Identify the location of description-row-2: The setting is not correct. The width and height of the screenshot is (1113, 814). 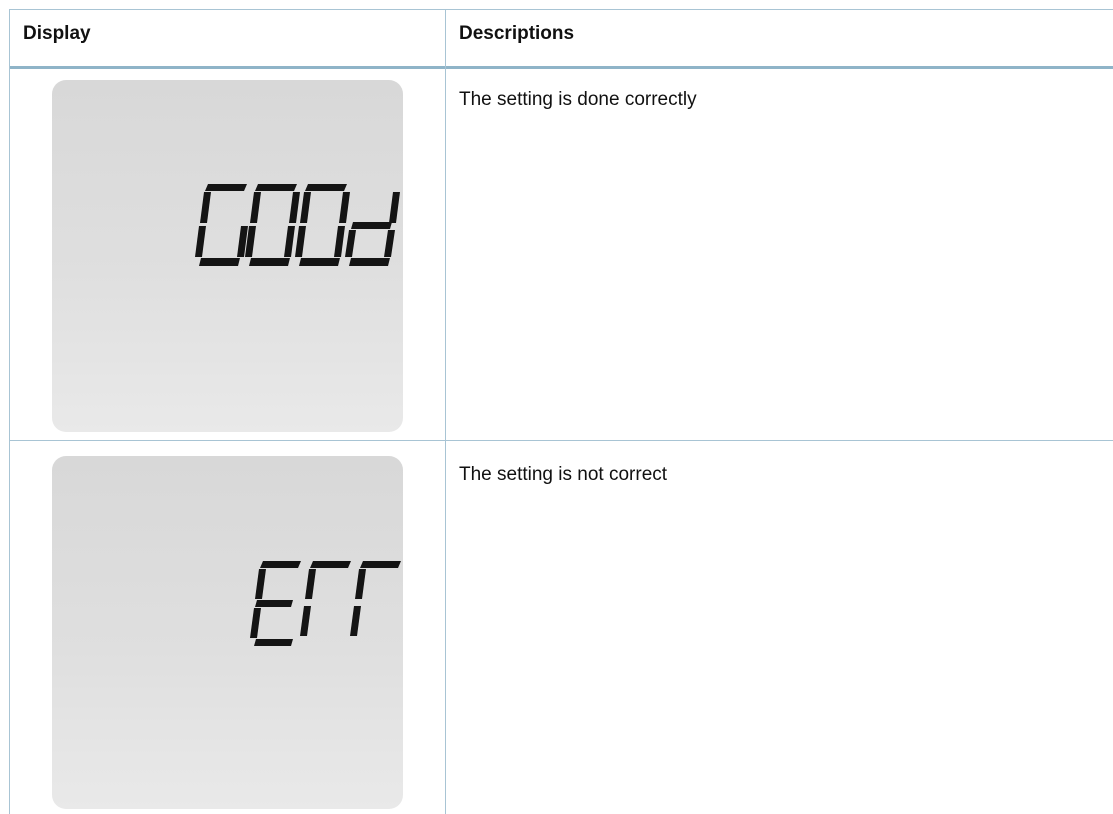
(563, 474).